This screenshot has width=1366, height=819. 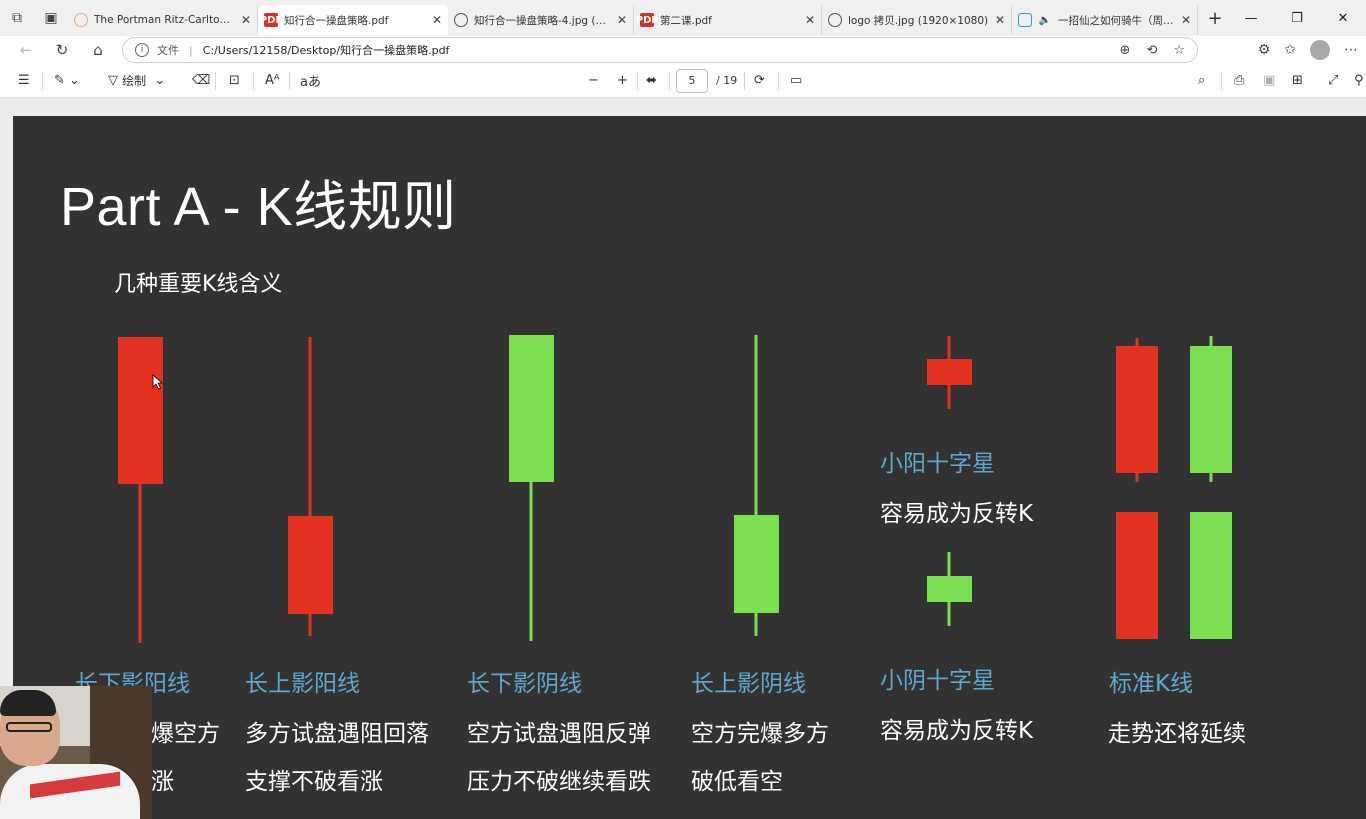 What do you see at coordinates (524, 684) in the screenshot?
I see `candle-label: 长下影阴线` at bounding box center [524, 684].